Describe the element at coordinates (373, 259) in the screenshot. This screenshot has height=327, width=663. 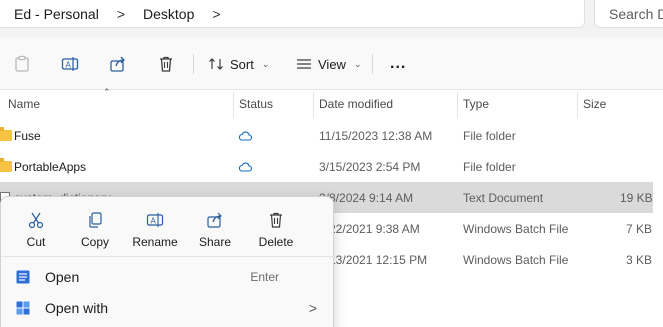
I see `date-modified: 5/13/2021 12:15 PM` at that location.